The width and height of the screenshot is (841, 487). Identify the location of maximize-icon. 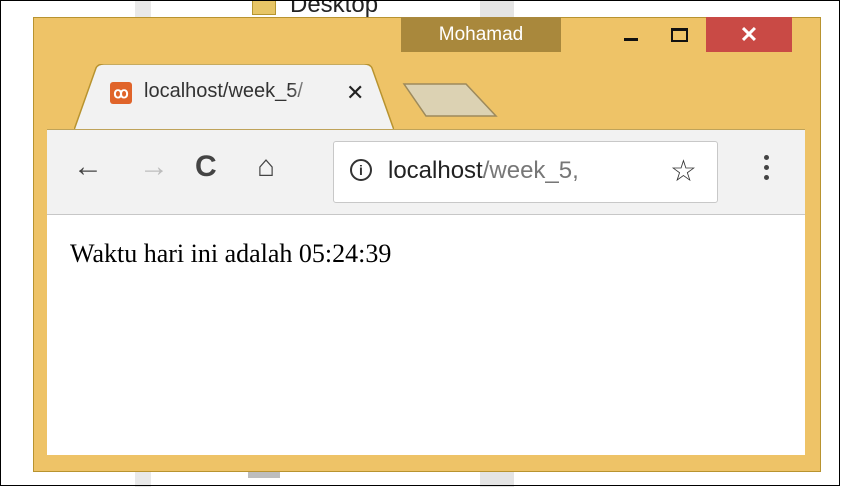
(679, 34).